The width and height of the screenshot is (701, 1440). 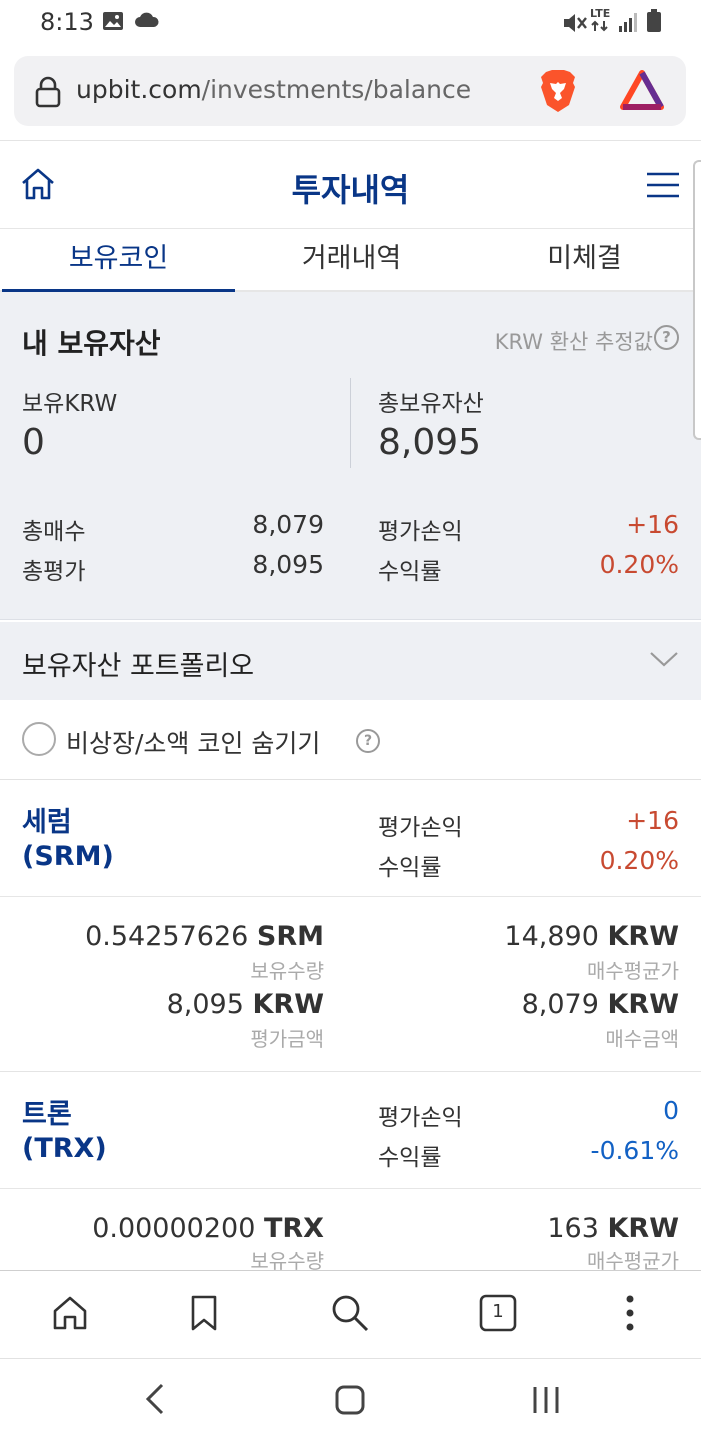 I want to click on tab-bar: 보유코인 거래내역 미체결, so click(x=350, y=260).